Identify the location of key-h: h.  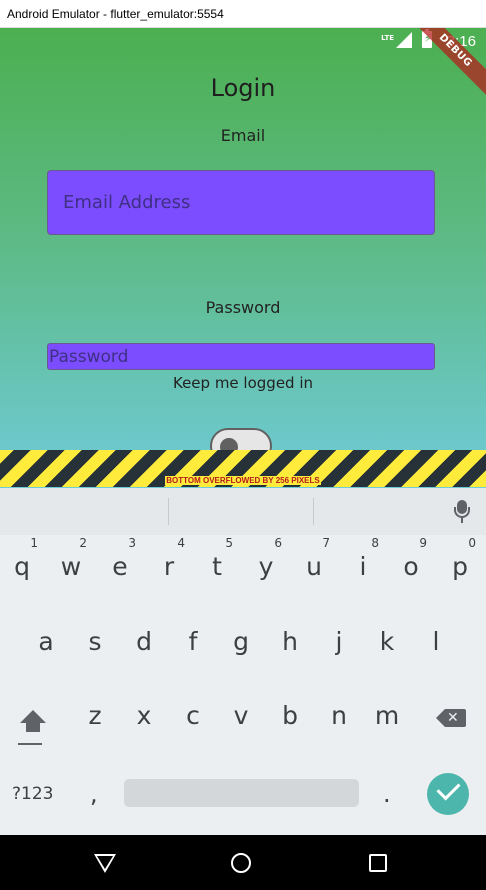
(290, 641).